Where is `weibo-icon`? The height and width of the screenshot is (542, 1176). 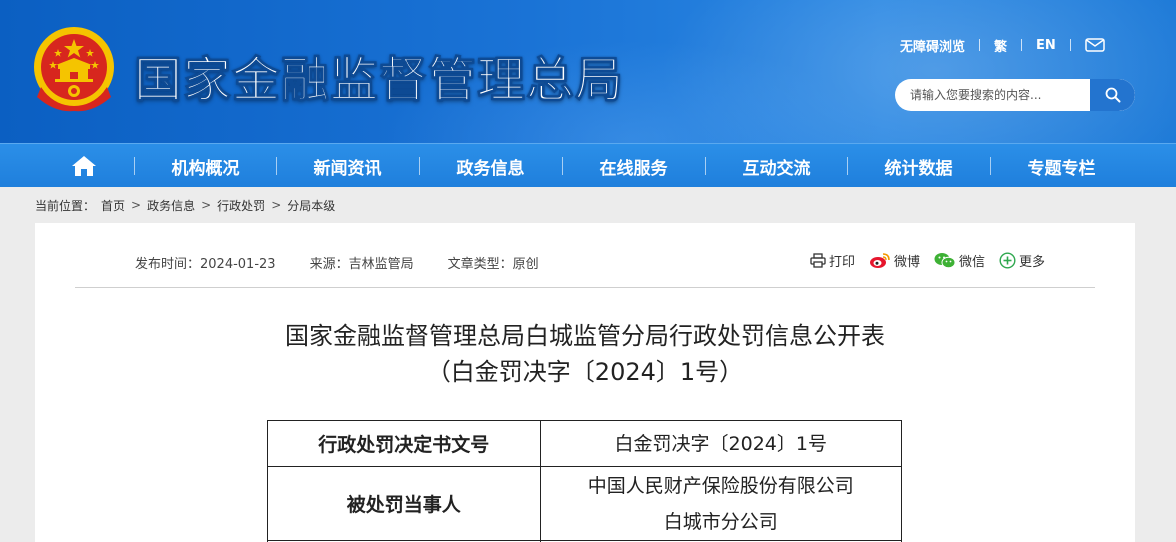 weibo-icon is located at coordinates (880, 260).